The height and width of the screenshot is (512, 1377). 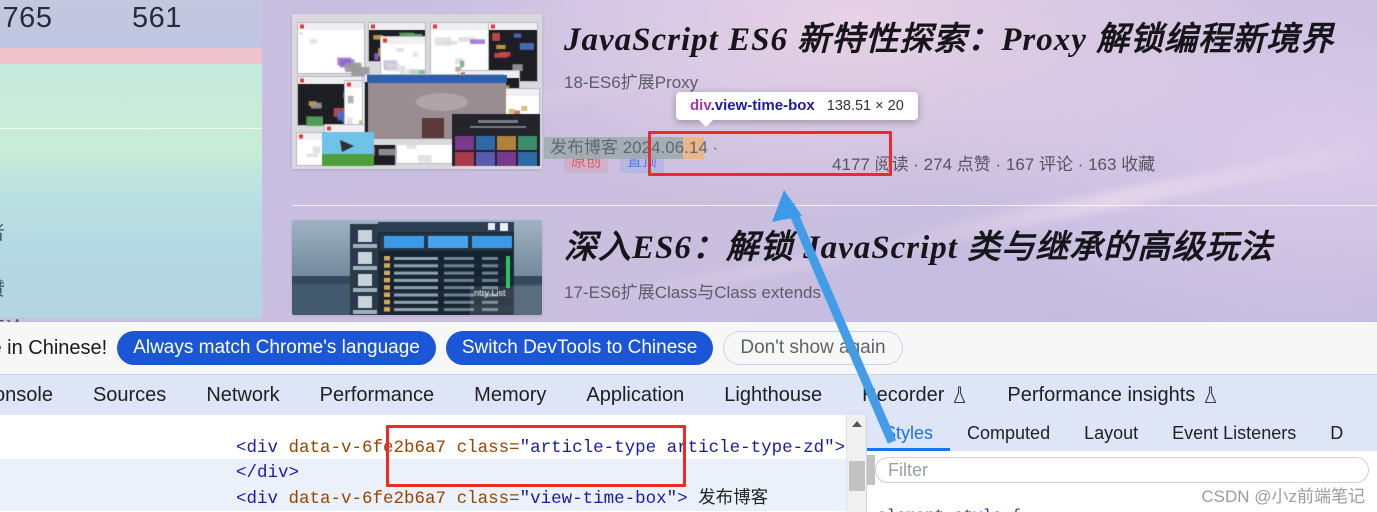 What do you see at coordinates (865, 106) in the screenshot?
I see `tooltip-dimensions: 138.51 × 20` at bounding box center [865, 106].